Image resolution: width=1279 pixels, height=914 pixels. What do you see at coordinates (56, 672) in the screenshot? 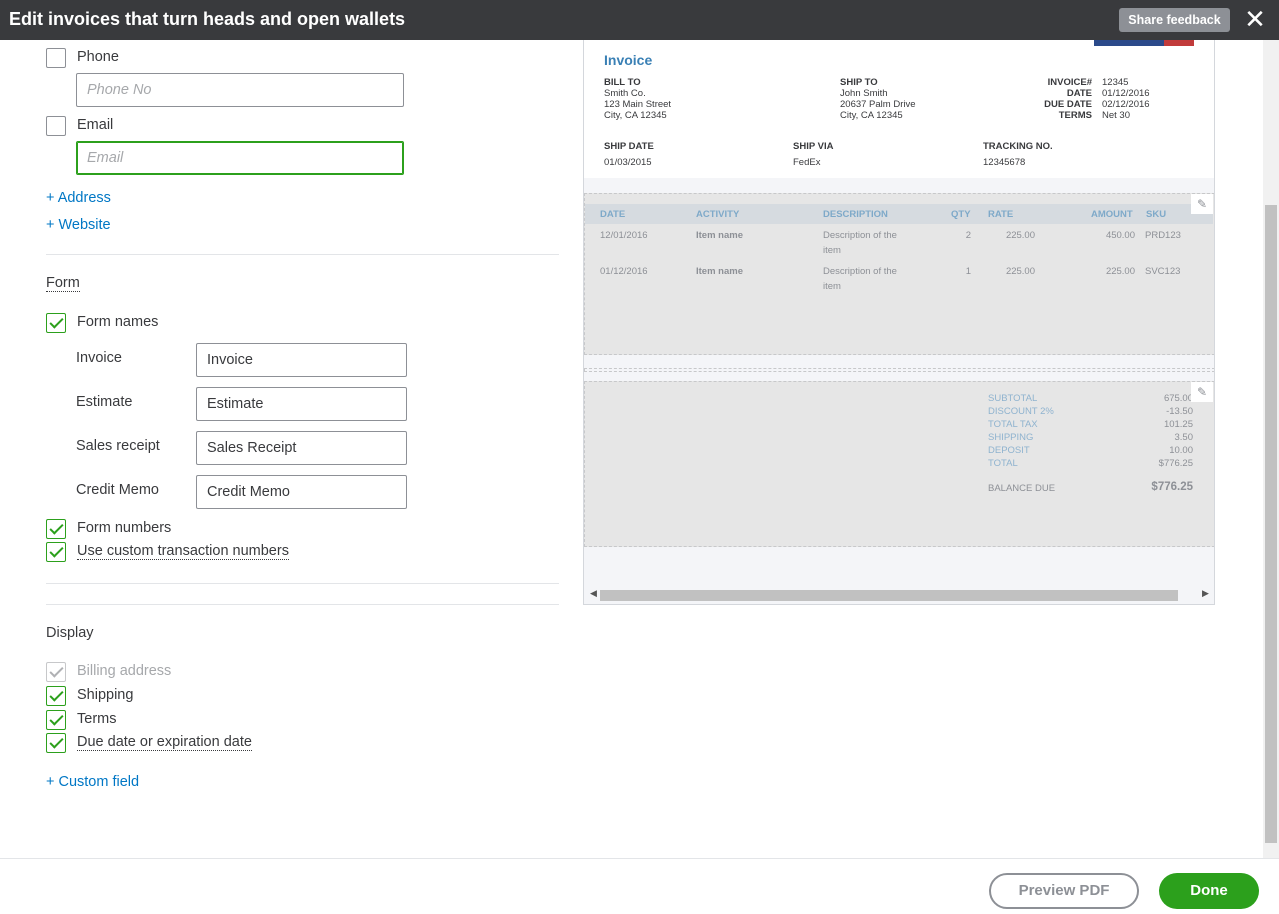
I see `billing-address-checkbox` at bounding box center [56, 672].